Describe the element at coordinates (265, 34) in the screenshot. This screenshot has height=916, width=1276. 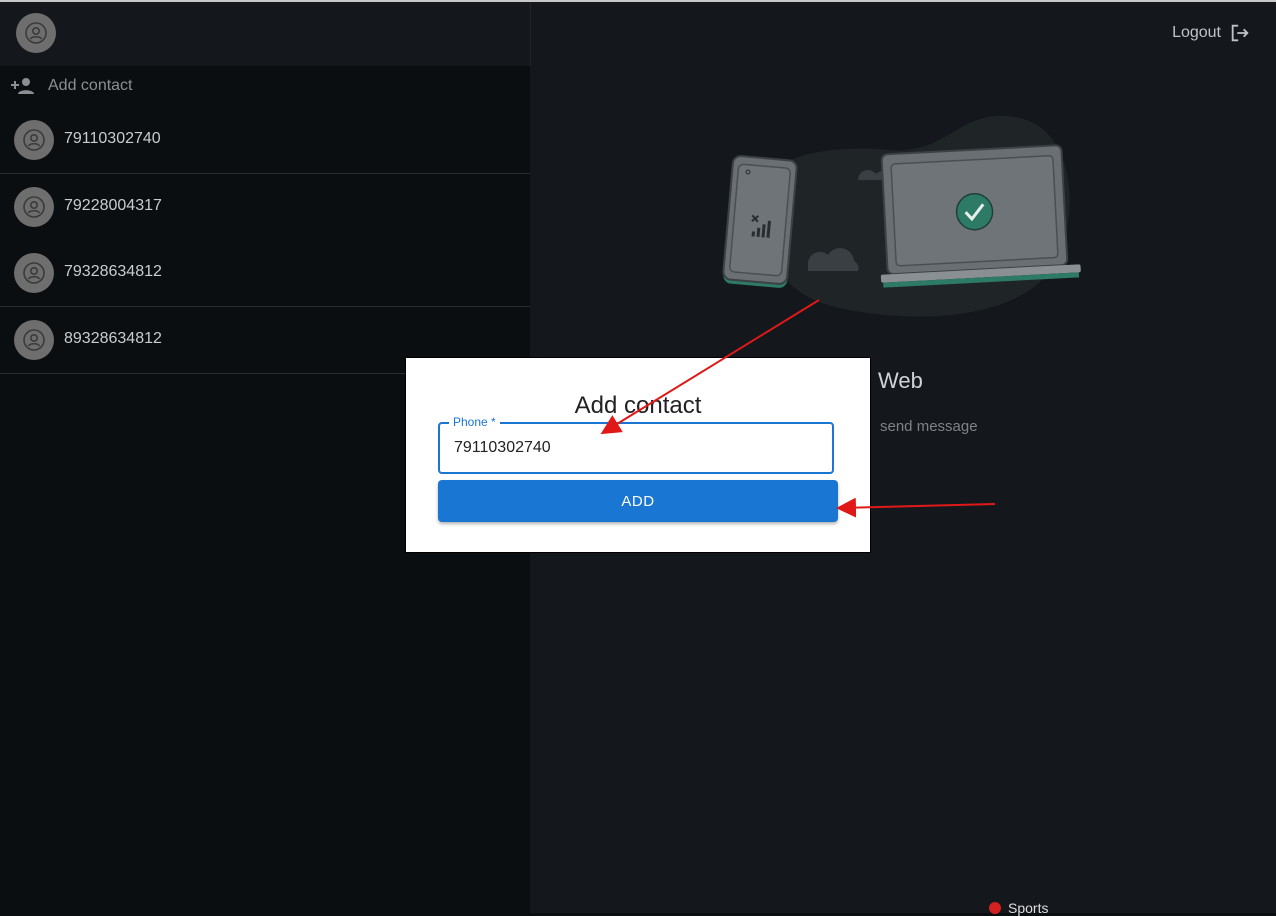
I see `sidebar-header` at that location.